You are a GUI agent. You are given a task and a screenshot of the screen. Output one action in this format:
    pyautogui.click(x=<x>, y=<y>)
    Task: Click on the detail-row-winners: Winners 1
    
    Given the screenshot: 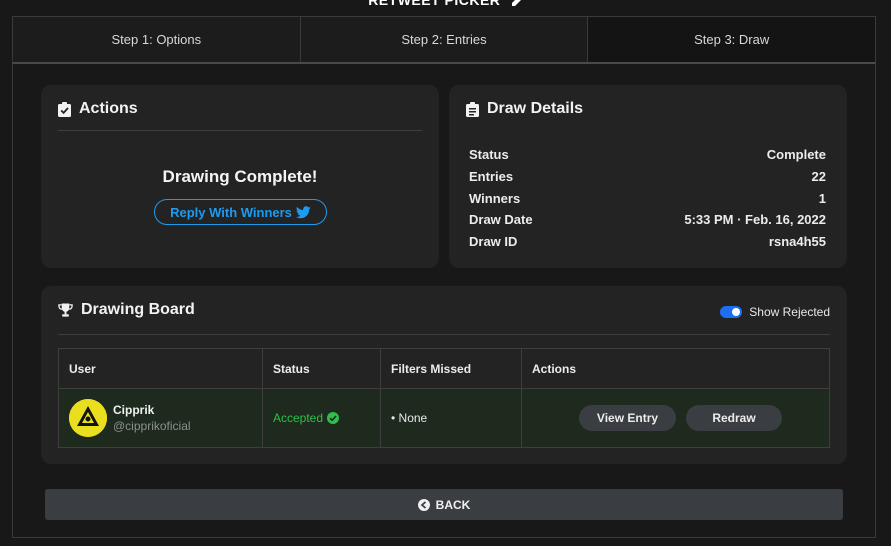 What is the action you would take?
    pyautogui.click(x=647, y=198)
    